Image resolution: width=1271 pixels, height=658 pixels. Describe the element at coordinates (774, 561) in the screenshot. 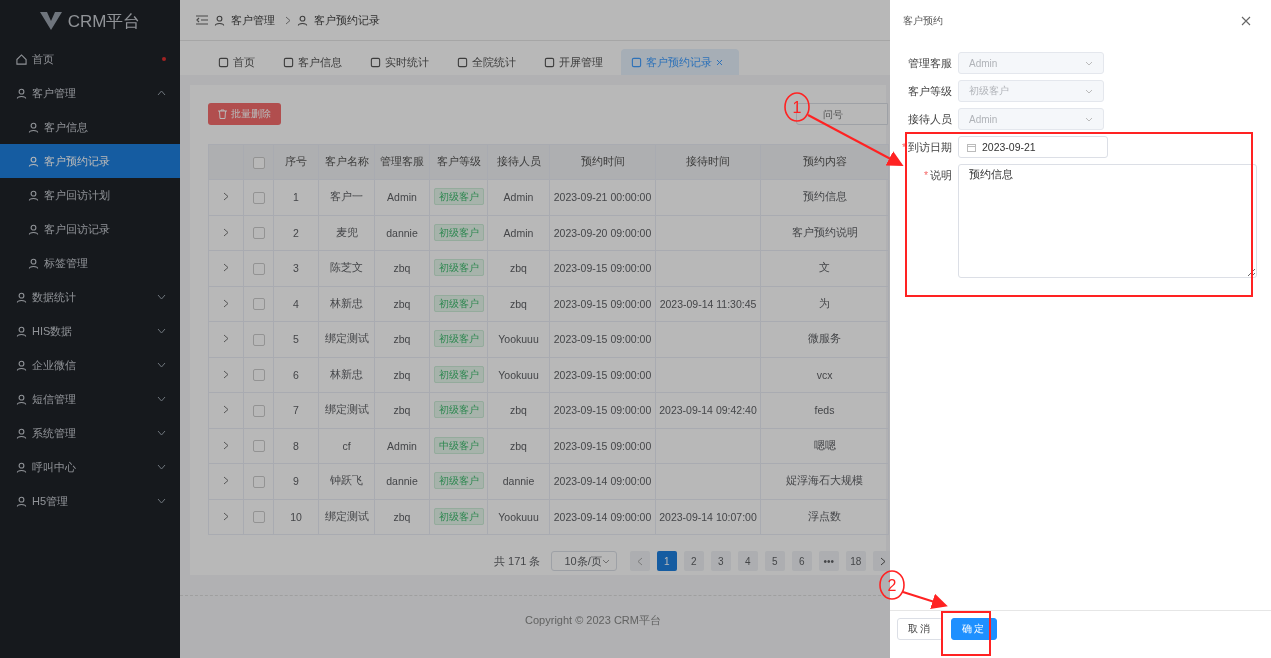

I see `page-button: 5` at that location.